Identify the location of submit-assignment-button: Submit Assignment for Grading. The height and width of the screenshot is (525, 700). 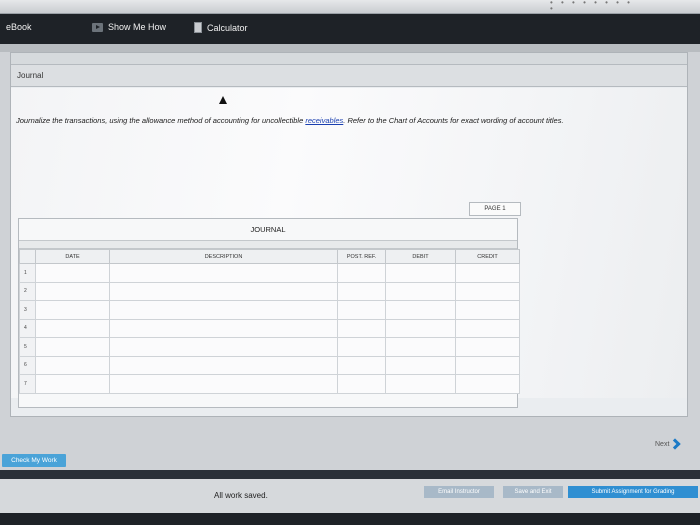
(633, 492).